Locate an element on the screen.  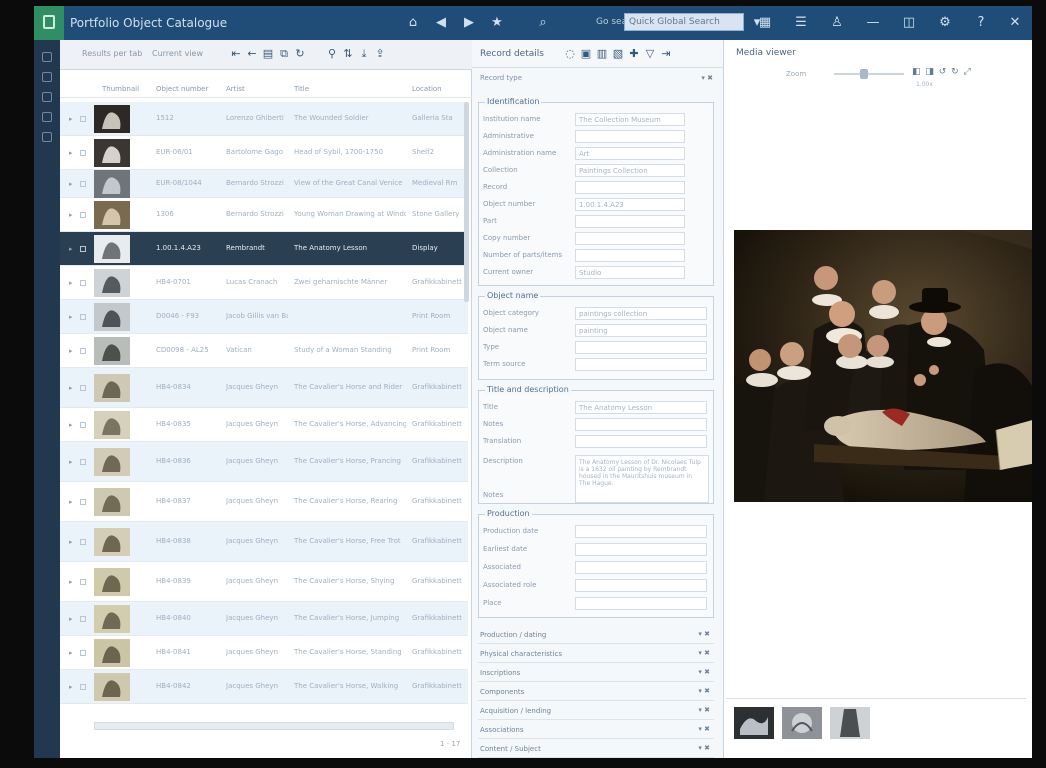
results-vertical-scrollbar is located at coordinates (466, 202).